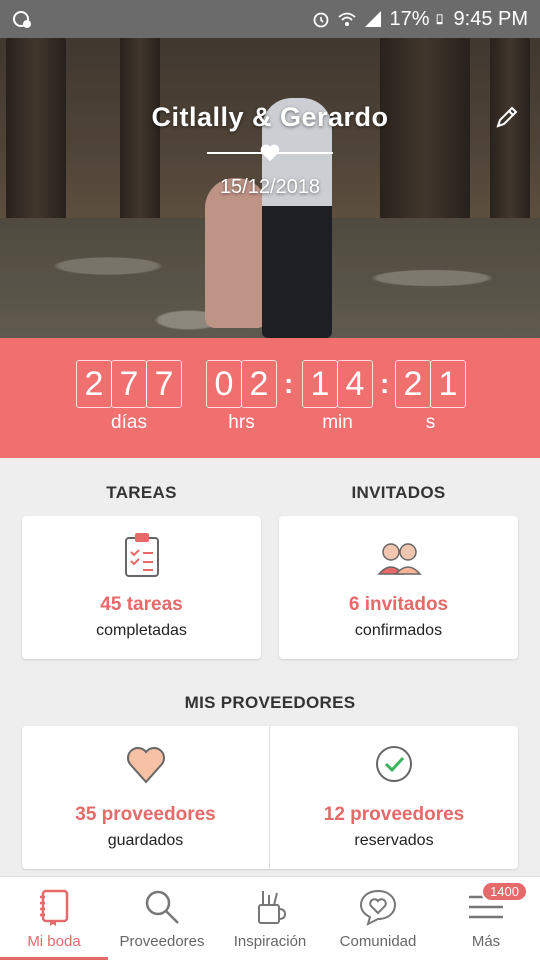 Image resolution: width=540 pixels, height=960 pixels. Describe the element at coordinates (486, 941) in the screenshot. I see `nav-label: Más` at that location.